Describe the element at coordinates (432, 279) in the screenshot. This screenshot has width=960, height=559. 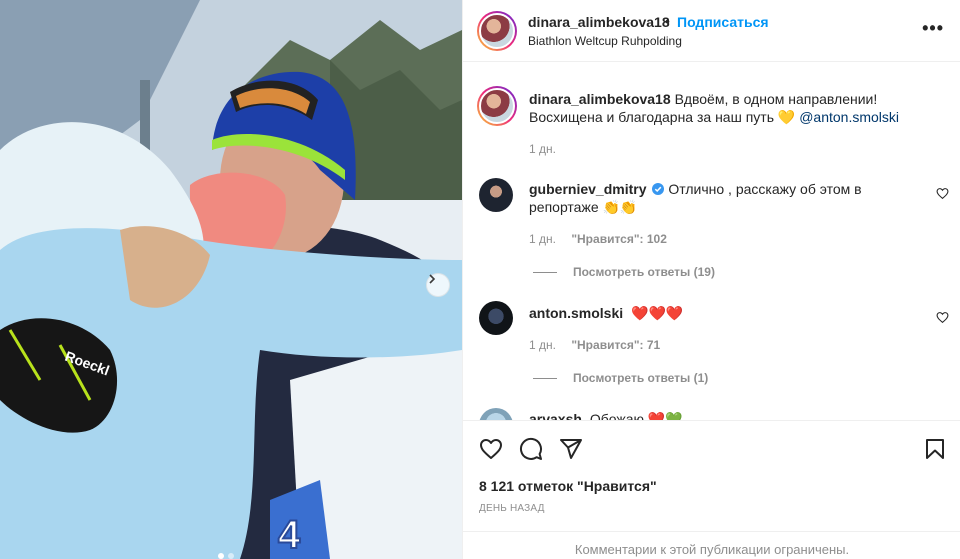
I see `chevron-right-icon` at that location.